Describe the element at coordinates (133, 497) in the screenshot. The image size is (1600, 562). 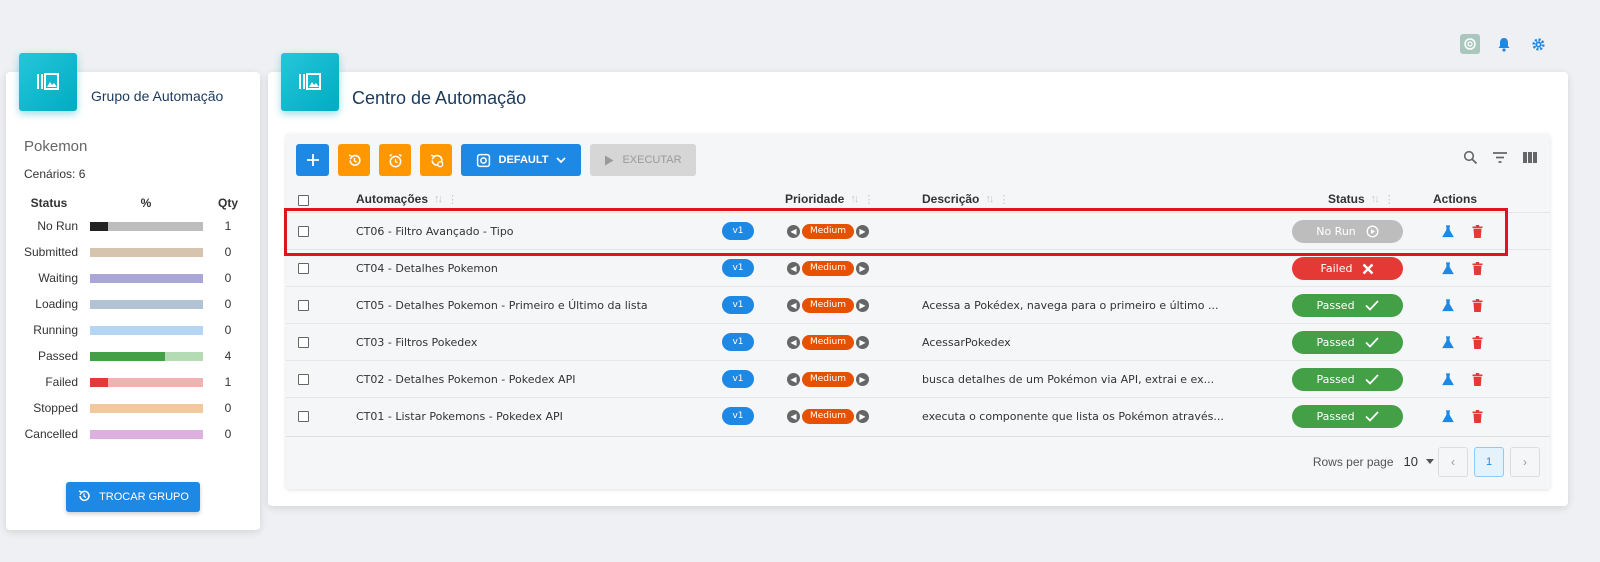
I see `change-group-button: TROCAR GRUPO` at that location.